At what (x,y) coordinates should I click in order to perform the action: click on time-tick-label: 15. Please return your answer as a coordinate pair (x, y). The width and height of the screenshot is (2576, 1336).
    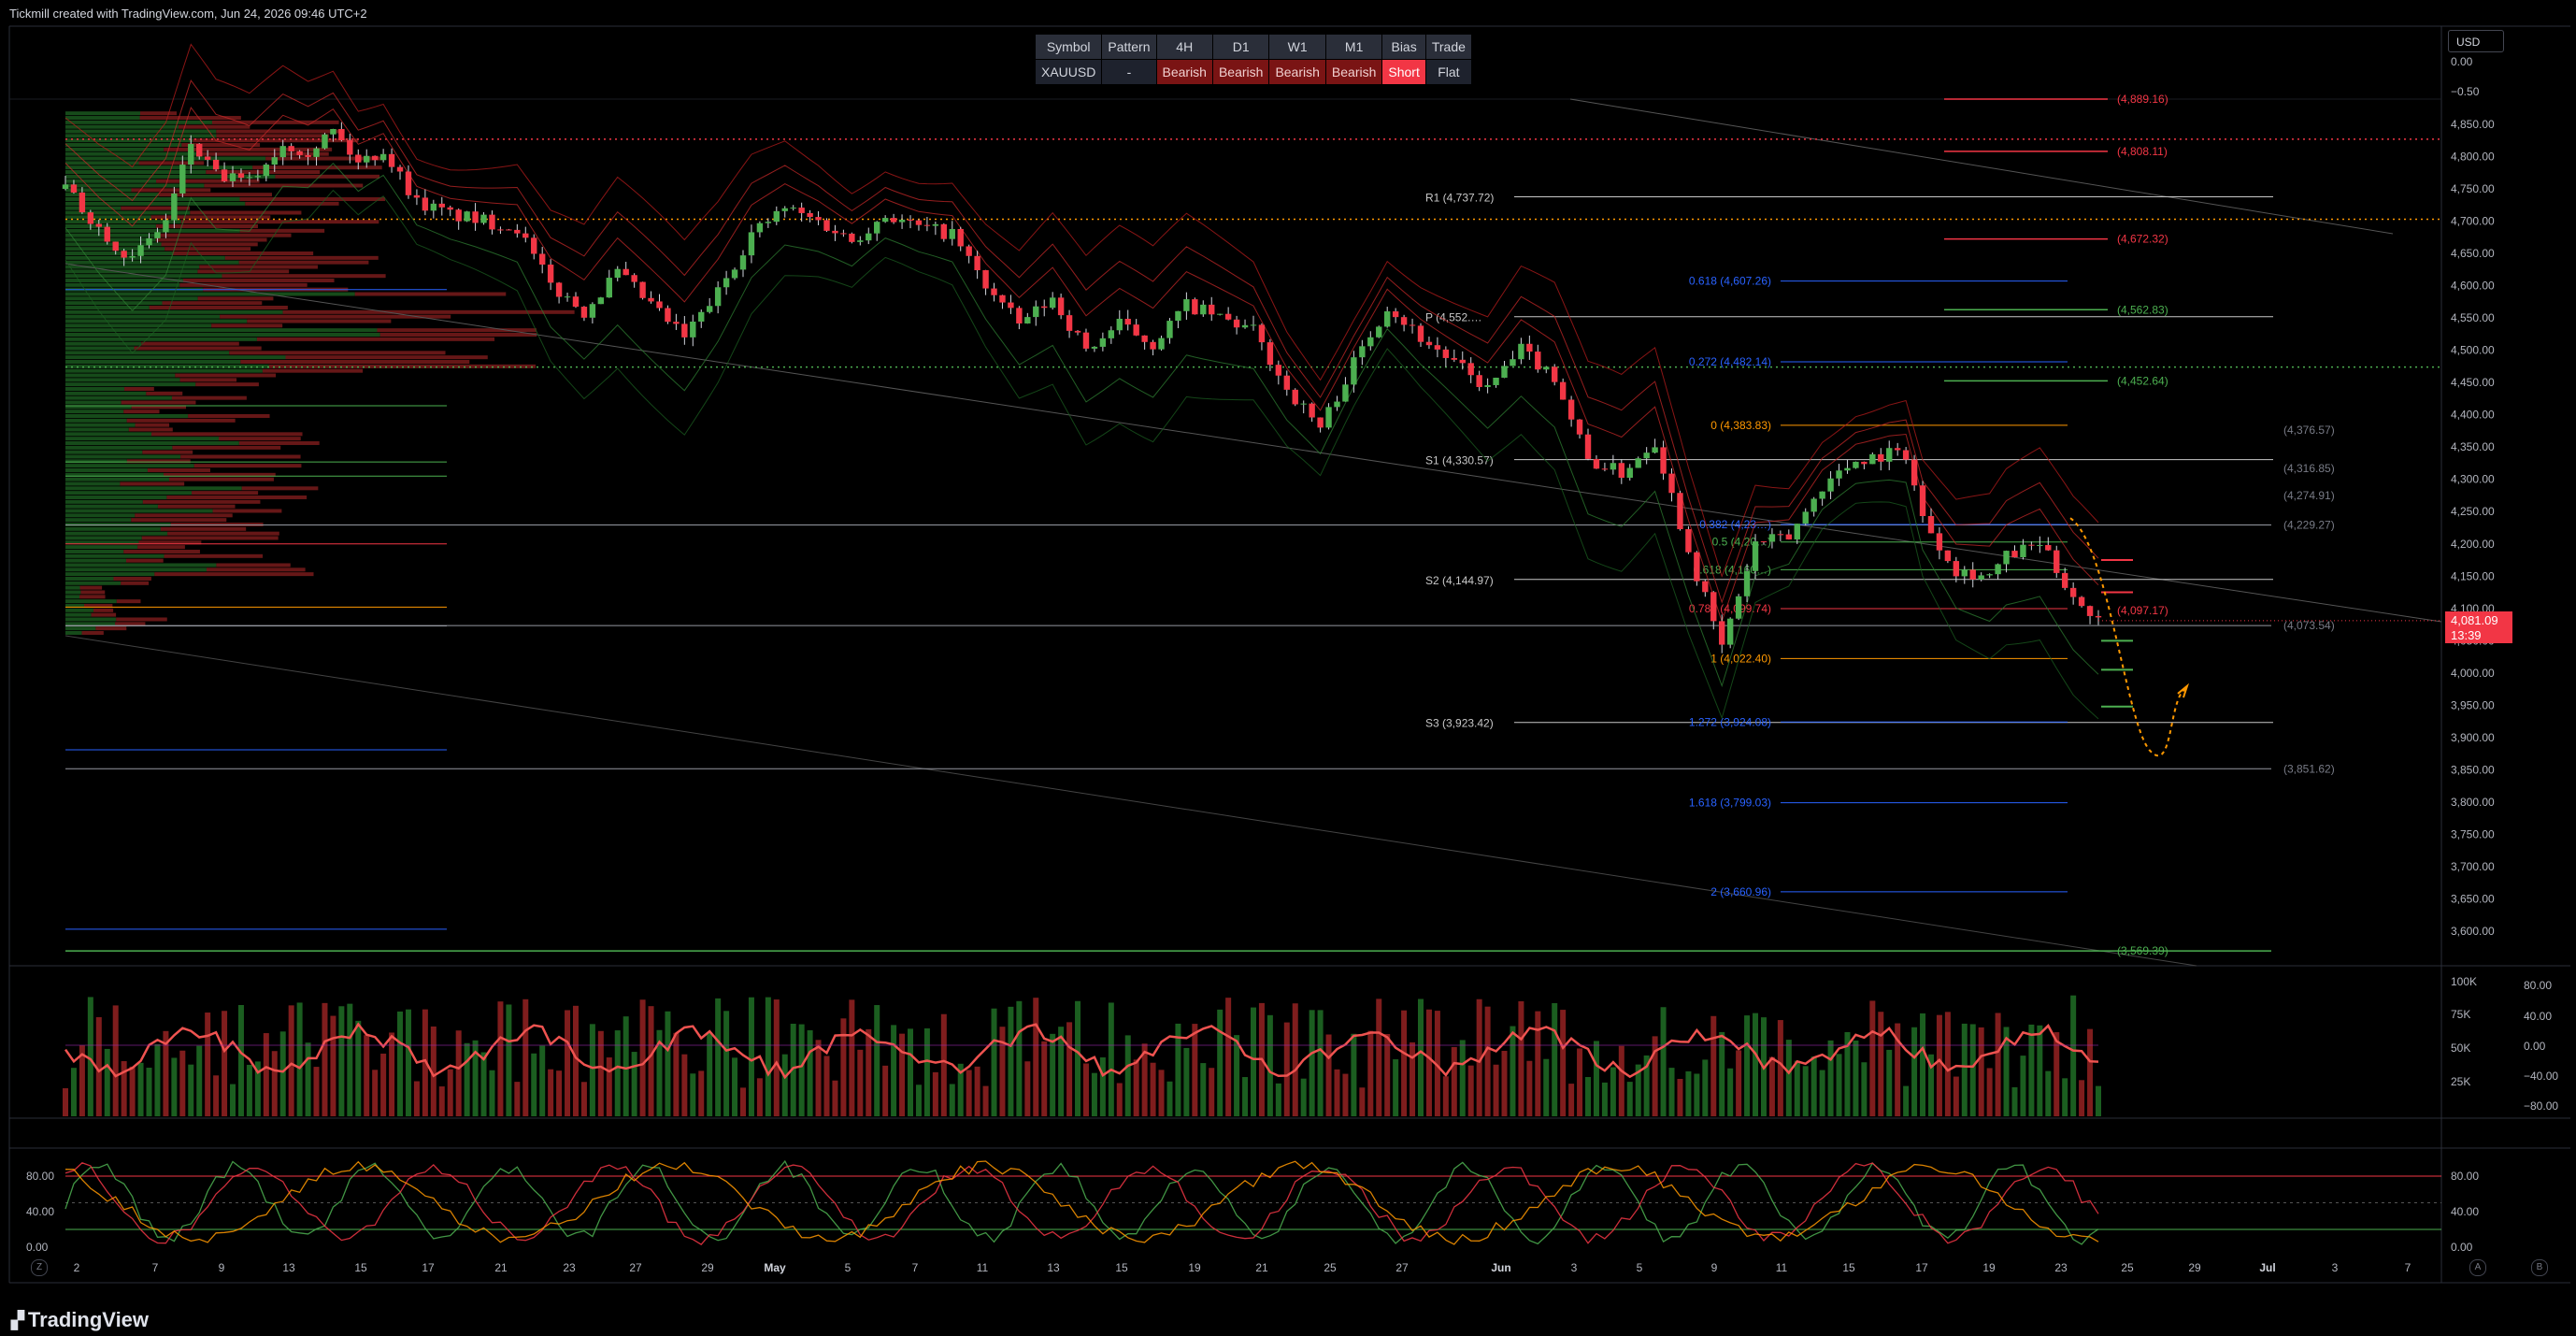
    Looking at the image, I should click on (360, 1267).